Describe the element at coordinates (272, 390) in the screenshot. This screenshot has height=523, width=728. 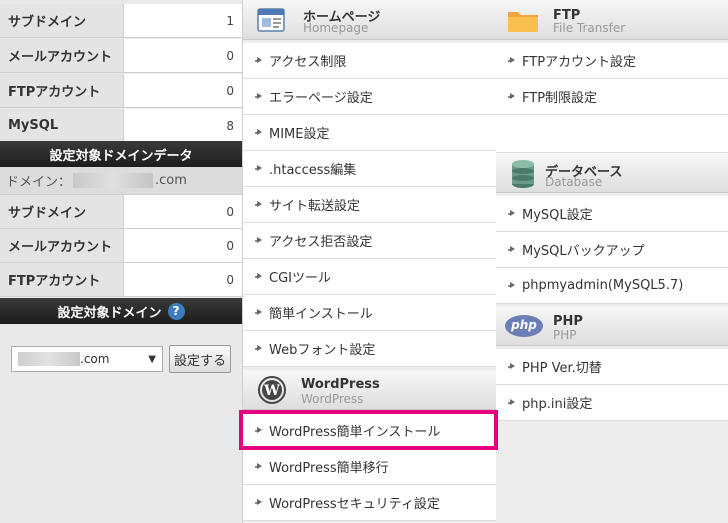
I see `wordpress-icon: W` at that location.